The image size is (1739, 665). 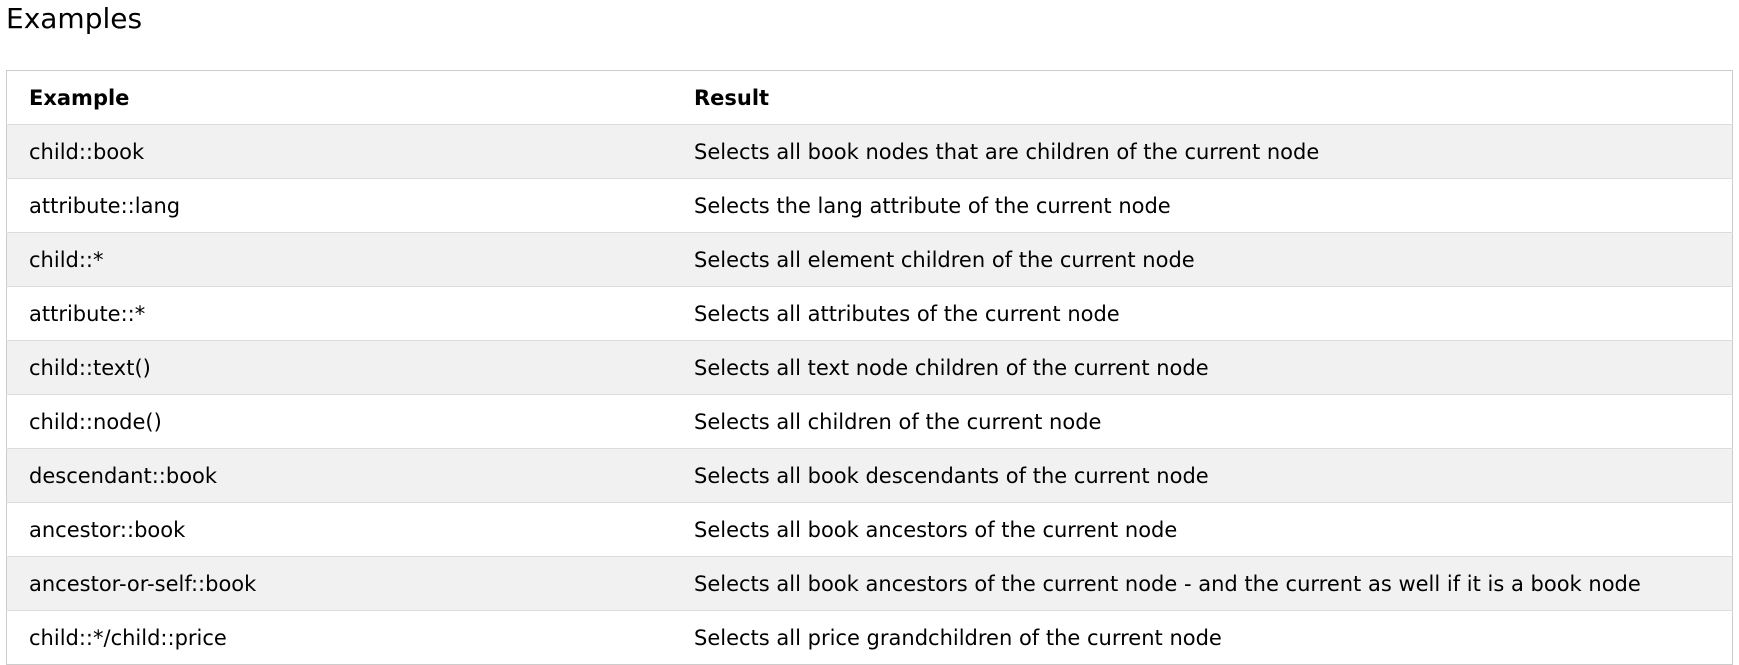 I want to click on column-header-result: Result, so click(x=1202, y=97).